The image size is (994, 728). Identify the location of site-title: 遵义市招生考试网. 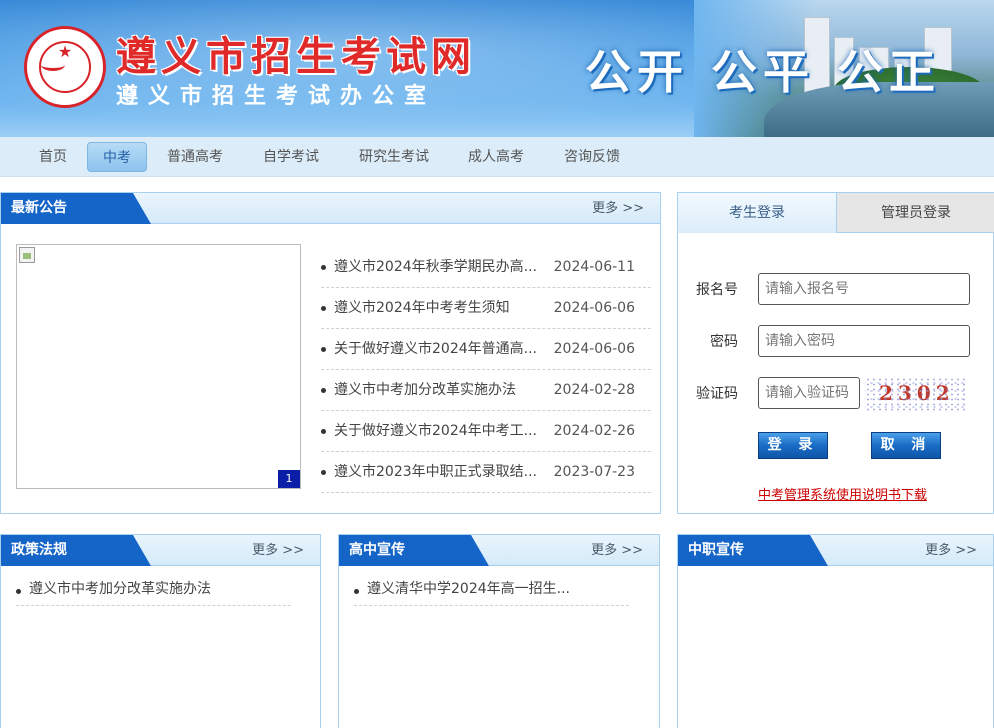
(296, 56).